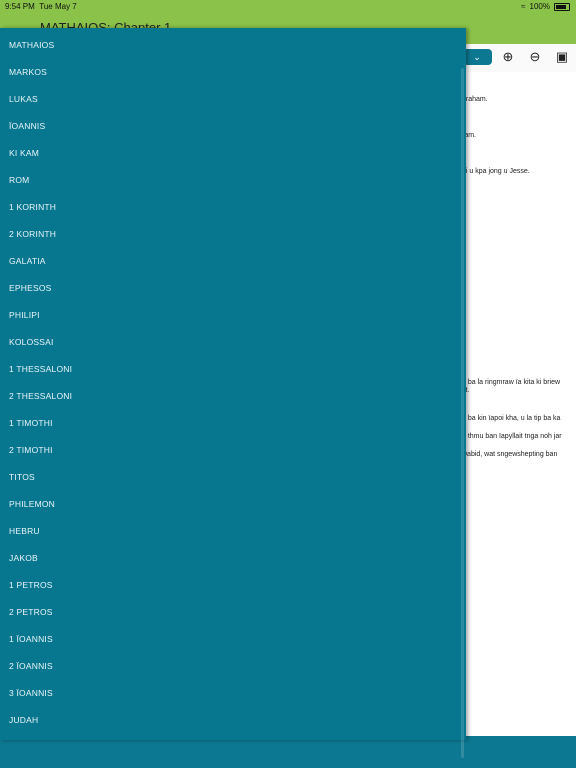 The image size is (576, 768). Describe the element at coordinates (233, 122) in the screenshot. I see `book-item: ÏOANNIS` at that location.